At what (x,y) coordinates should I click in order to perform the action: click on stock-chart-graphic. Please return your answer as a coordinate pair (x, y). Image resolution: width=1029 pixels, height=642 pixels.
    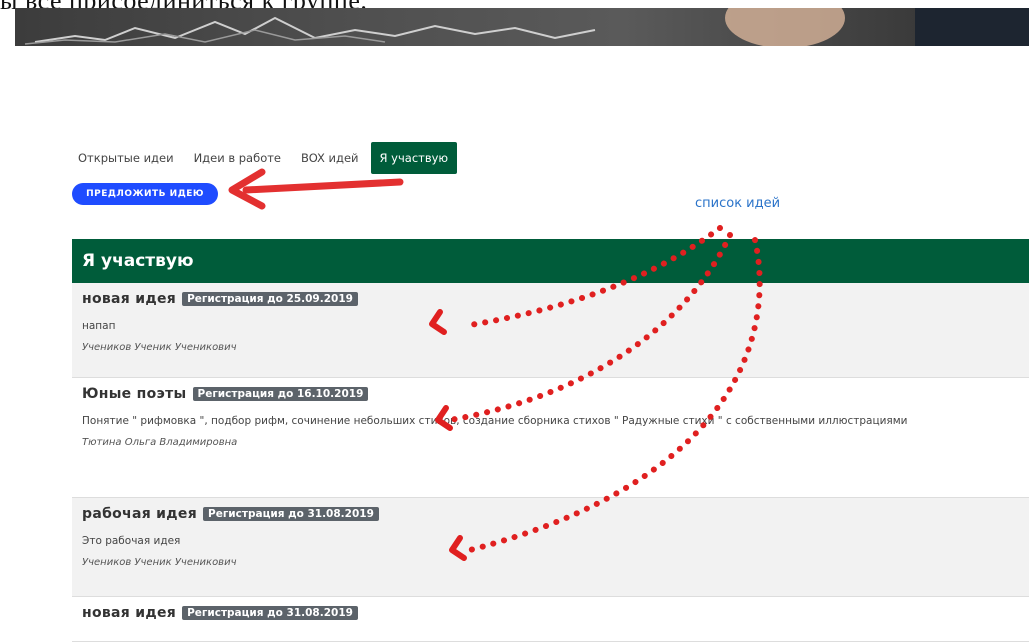
    Looking at the image, I should click on (526, 27).